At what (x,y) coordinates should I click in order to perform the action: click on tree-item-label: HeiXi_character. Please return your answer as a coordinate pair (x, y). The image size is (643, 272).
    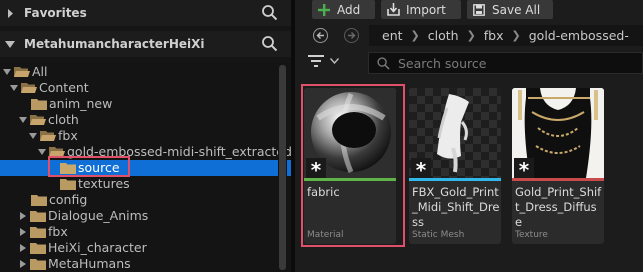
    Looking at the image, I should click on (97, 247).